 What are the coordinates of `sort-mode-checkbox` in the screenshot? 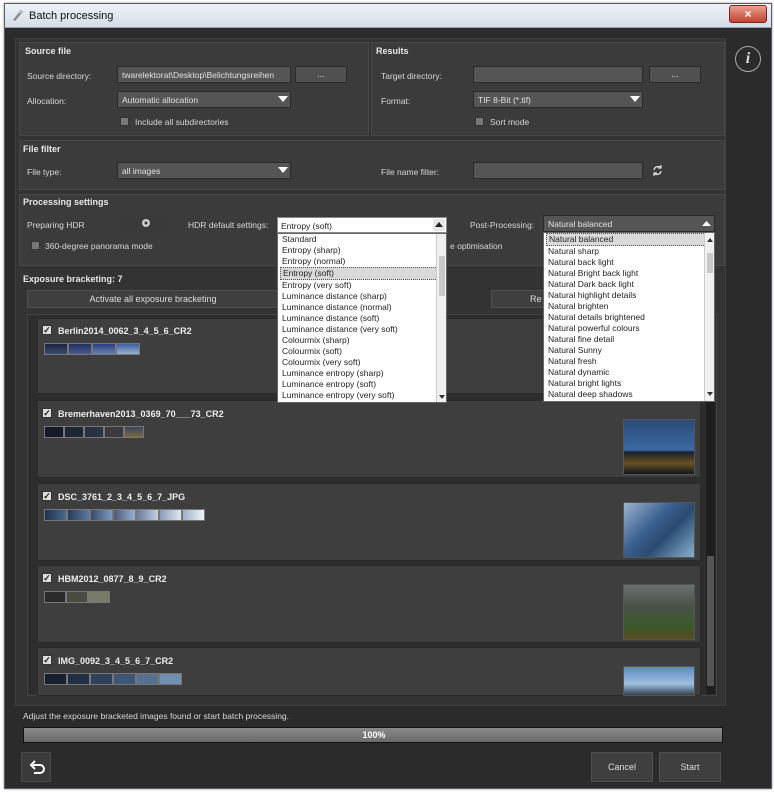 It's located at (479, 121).